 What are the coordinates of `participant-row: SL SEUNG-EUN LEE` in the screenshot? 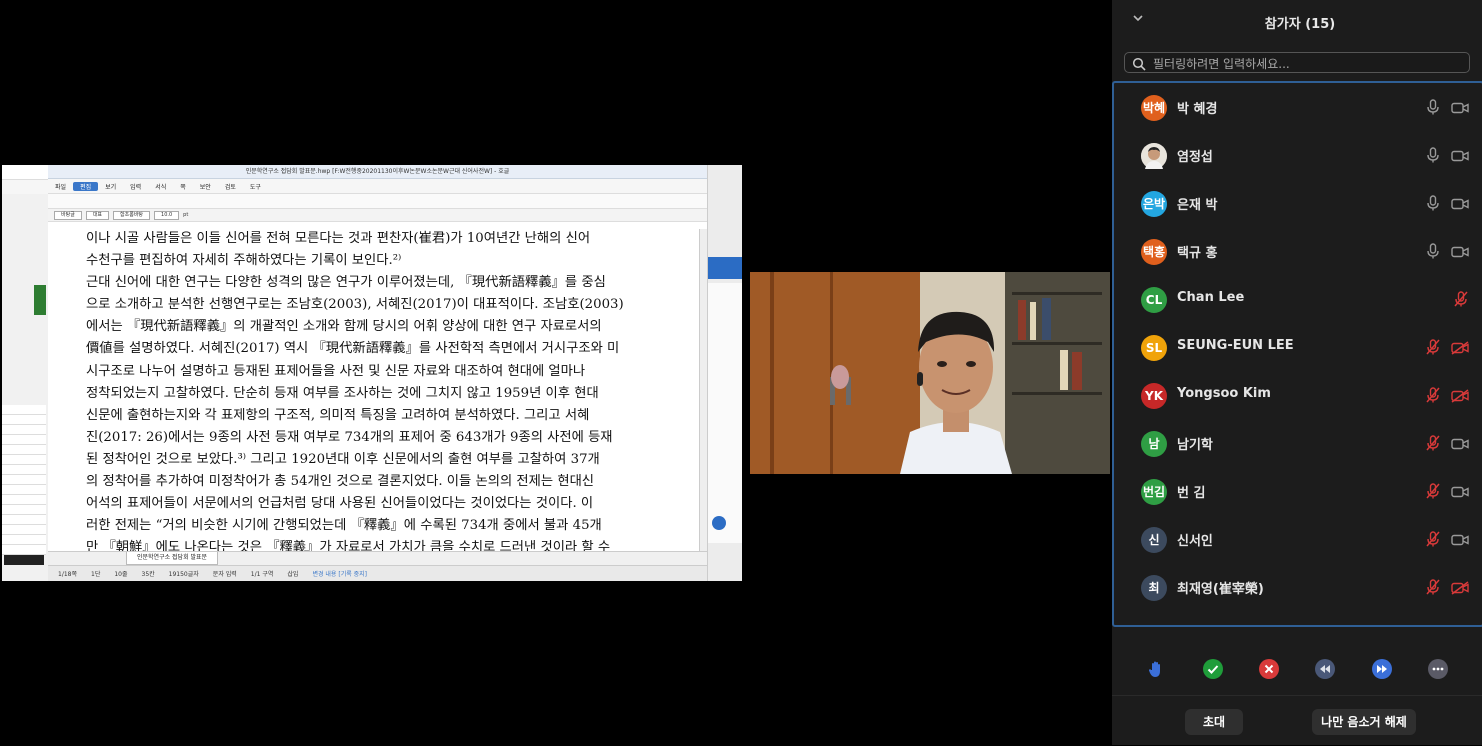 It's located at (1298, 347).